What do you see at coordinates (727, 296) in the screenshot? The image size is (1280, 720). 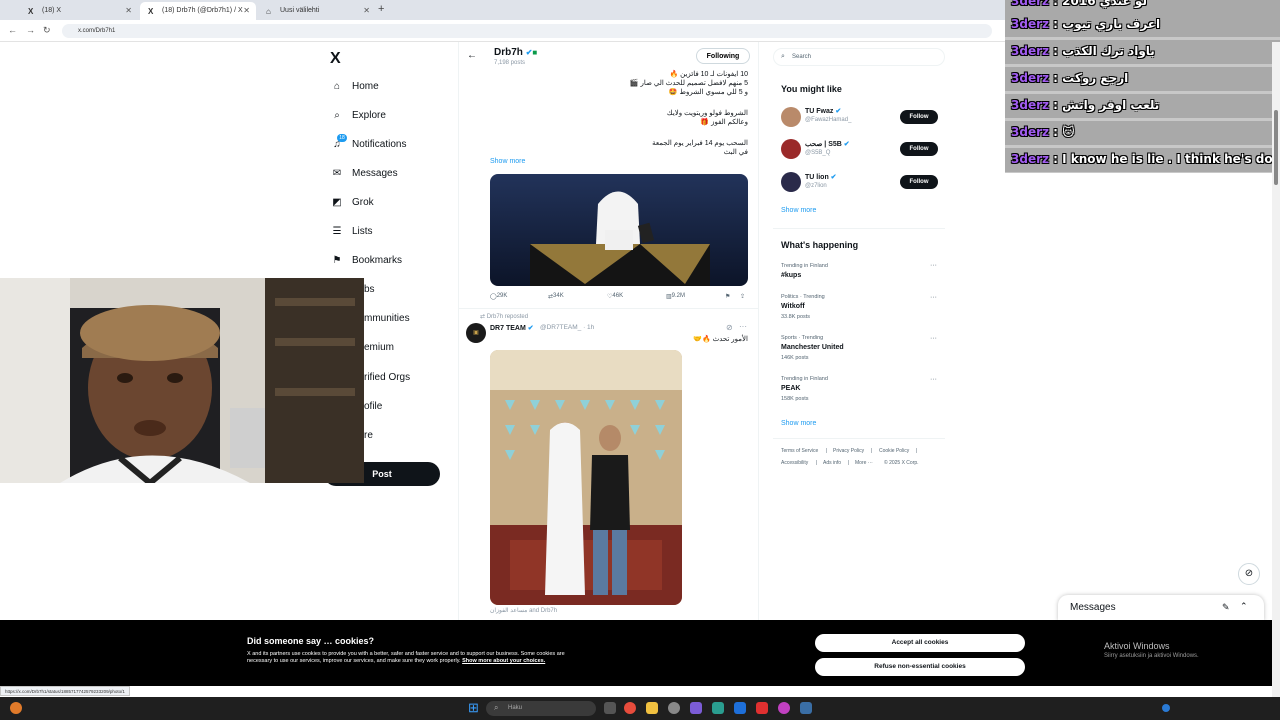 I see `bookmark-icon: ⚑` at bounding box center [727, 296].